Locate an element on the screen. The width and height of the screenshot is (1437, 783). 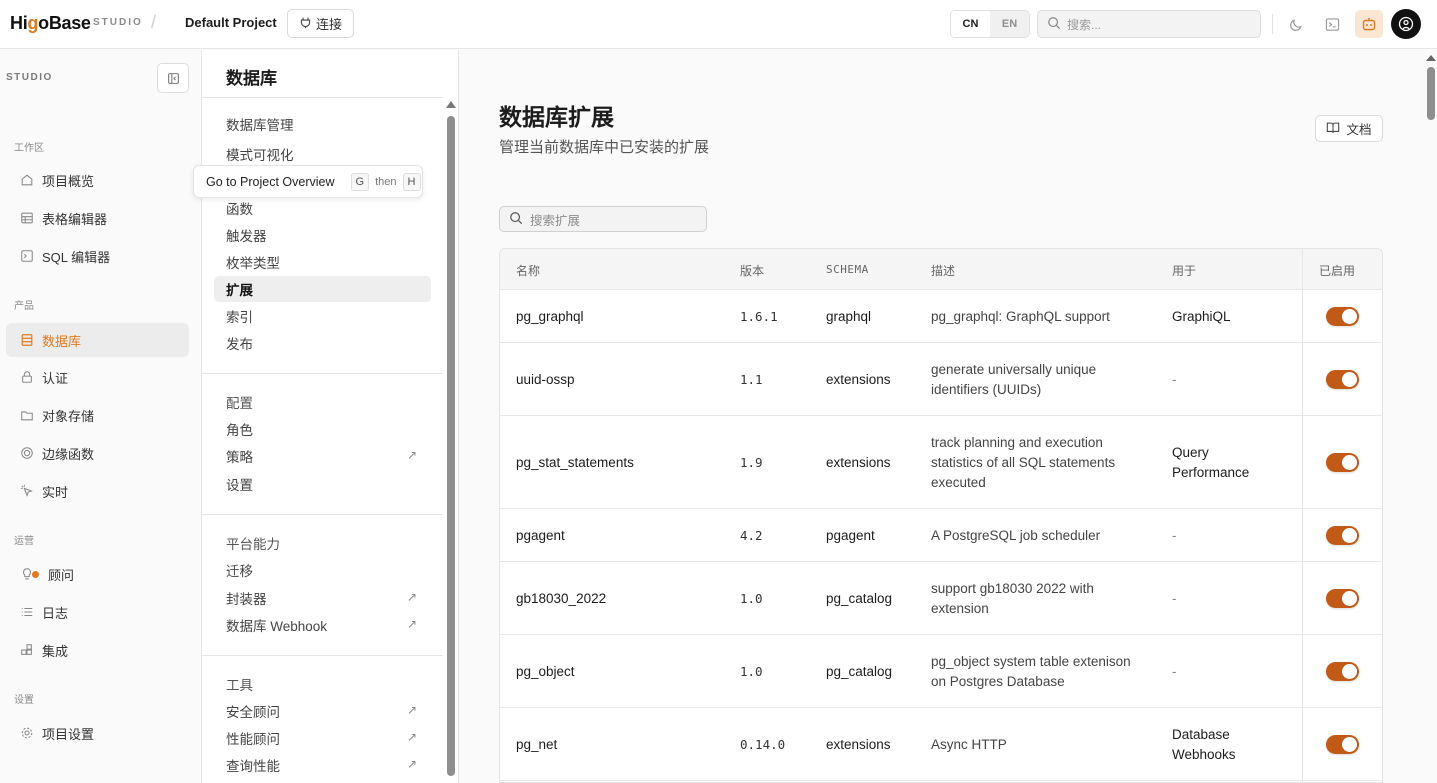
extension-schema: pgagent is located at coordinates (850, 535).